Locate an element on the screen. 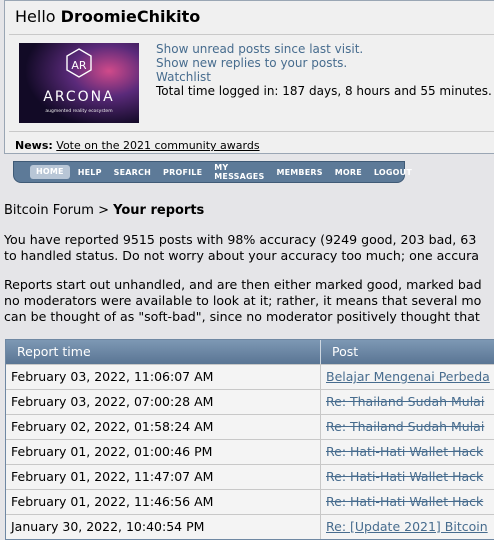  table-header: Report time Post is located at coordinates (250, 352).